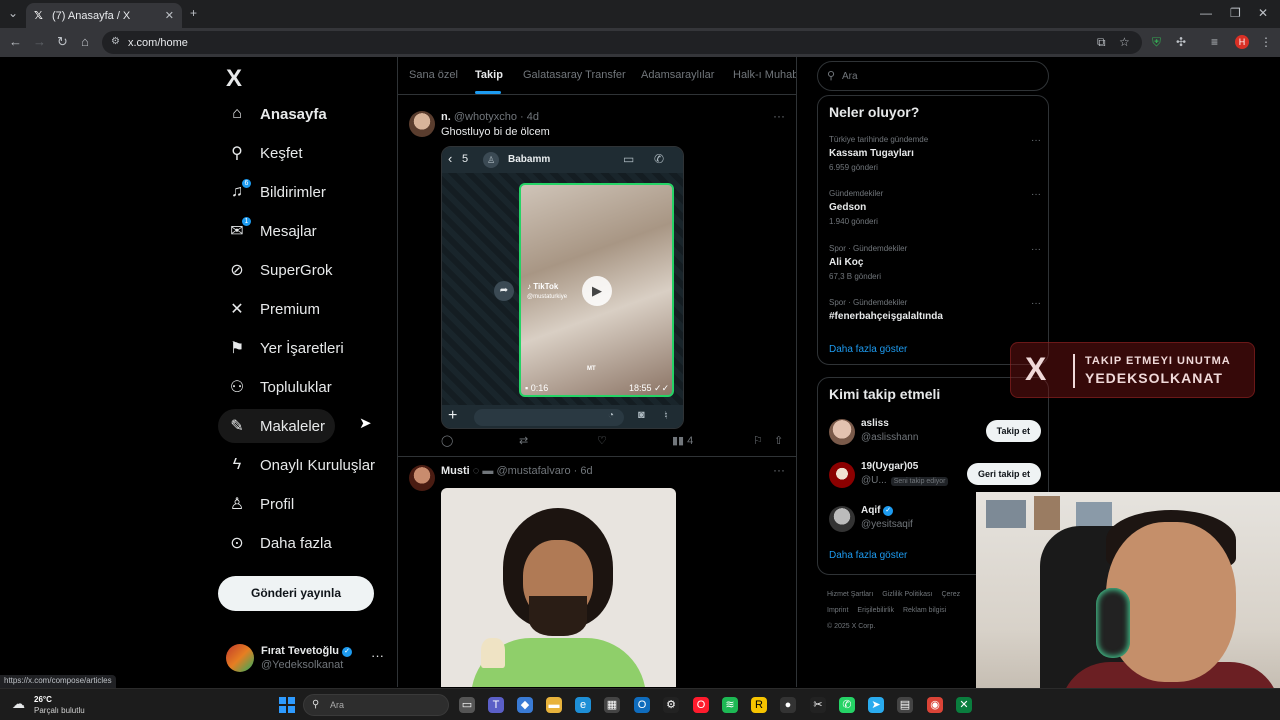  I want to click on minimize-icon: —, so click(1206, 13).